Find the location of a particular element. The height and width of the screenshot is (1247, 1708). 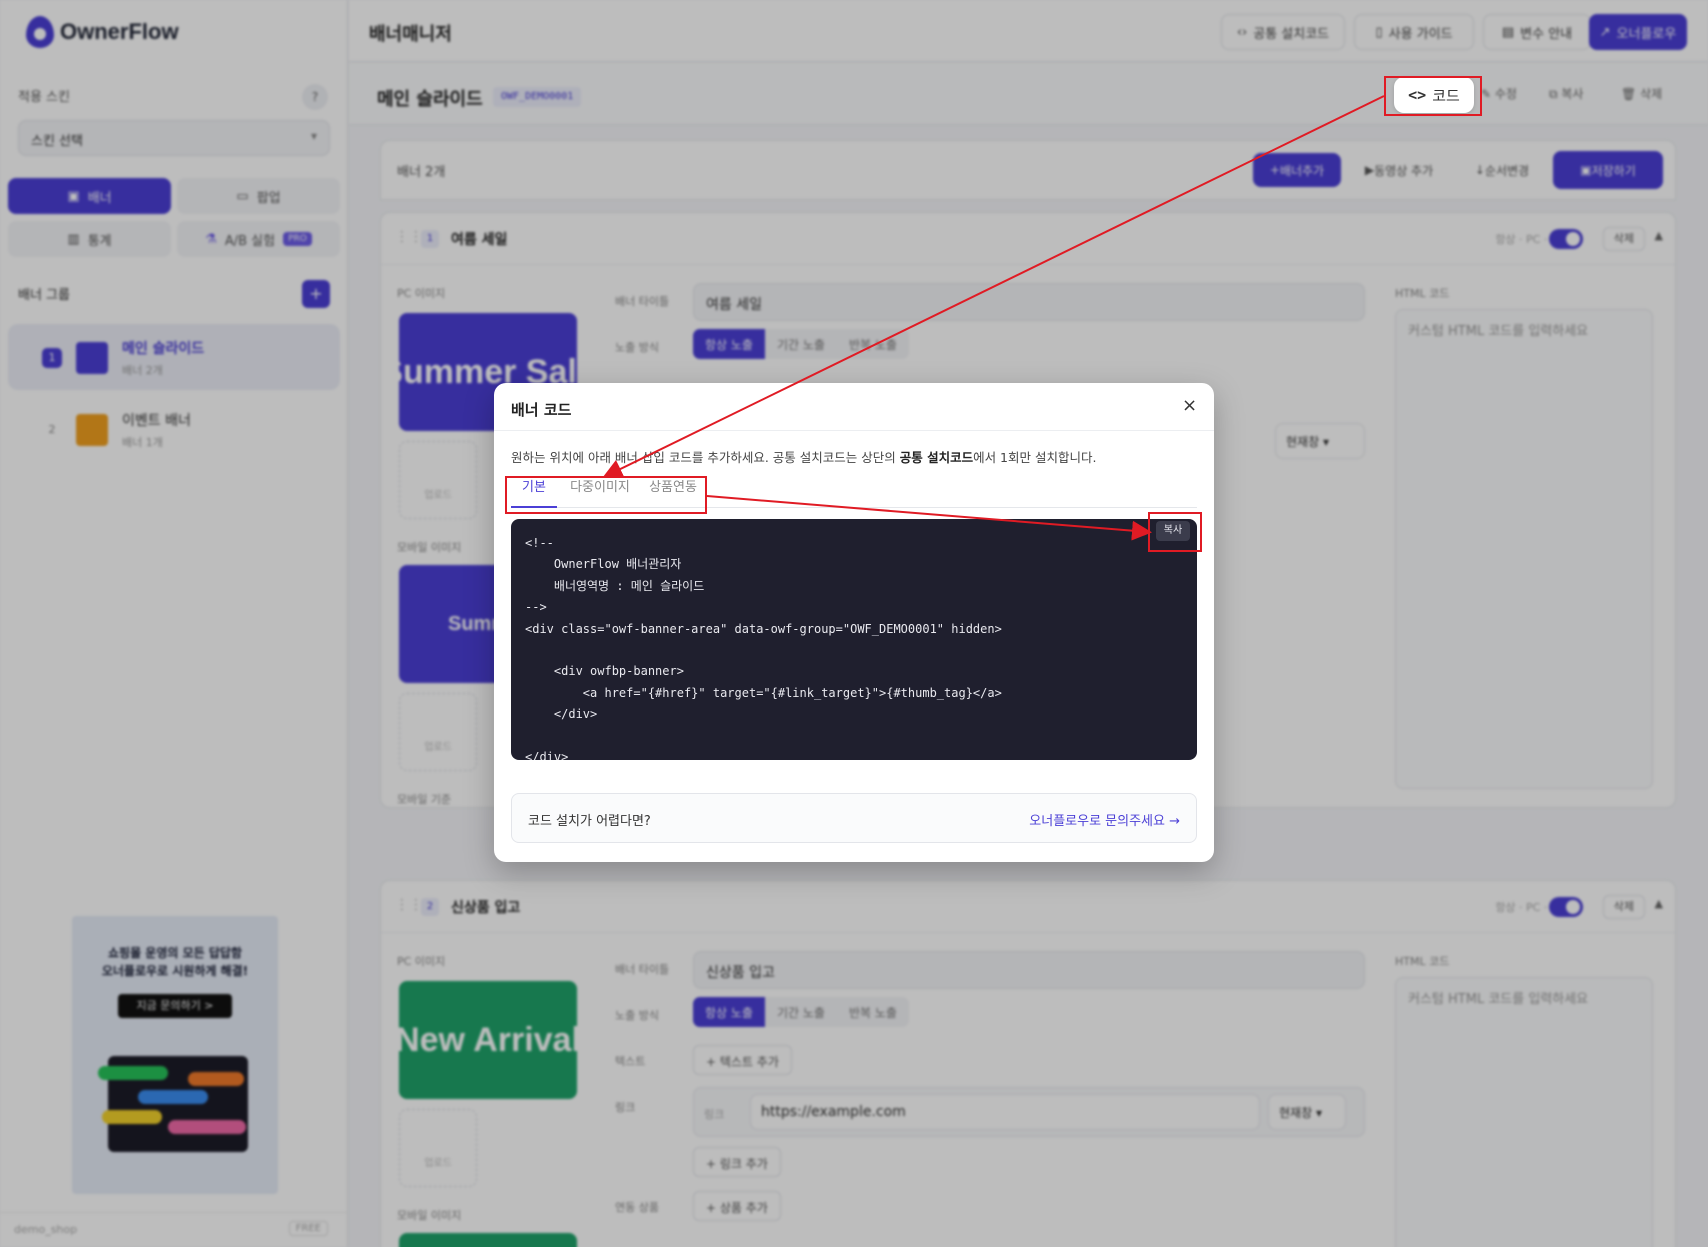

tab-basic: 기본 is located at coordinates (534, 491).